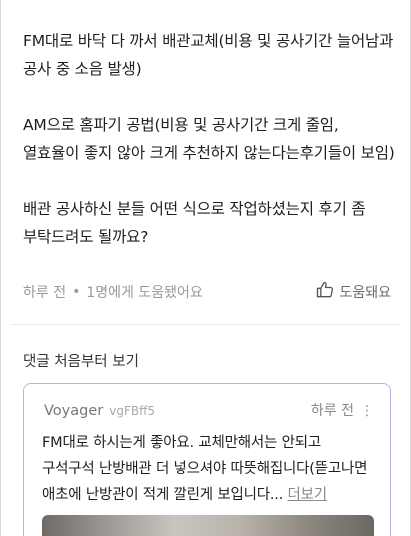 The image size is (411, 536). What do you see at coordinates (144, 293) in the screenshot?
I see `helpful-count: 1명에게 도움됐어요` at bounding box center [144, 293].